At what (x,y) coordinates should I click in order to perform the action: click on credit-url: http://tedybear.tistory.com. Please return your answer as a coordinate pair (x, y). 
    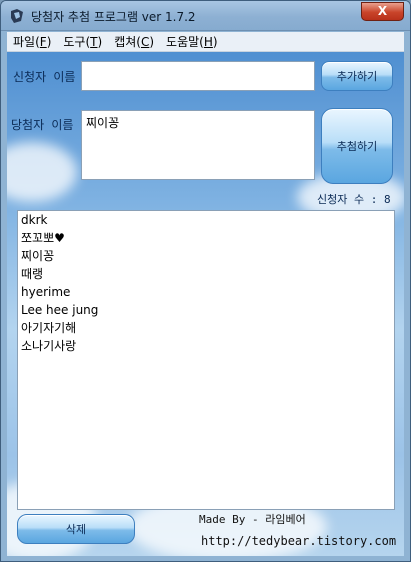
    Looking at the image, I should click on (299, 541).